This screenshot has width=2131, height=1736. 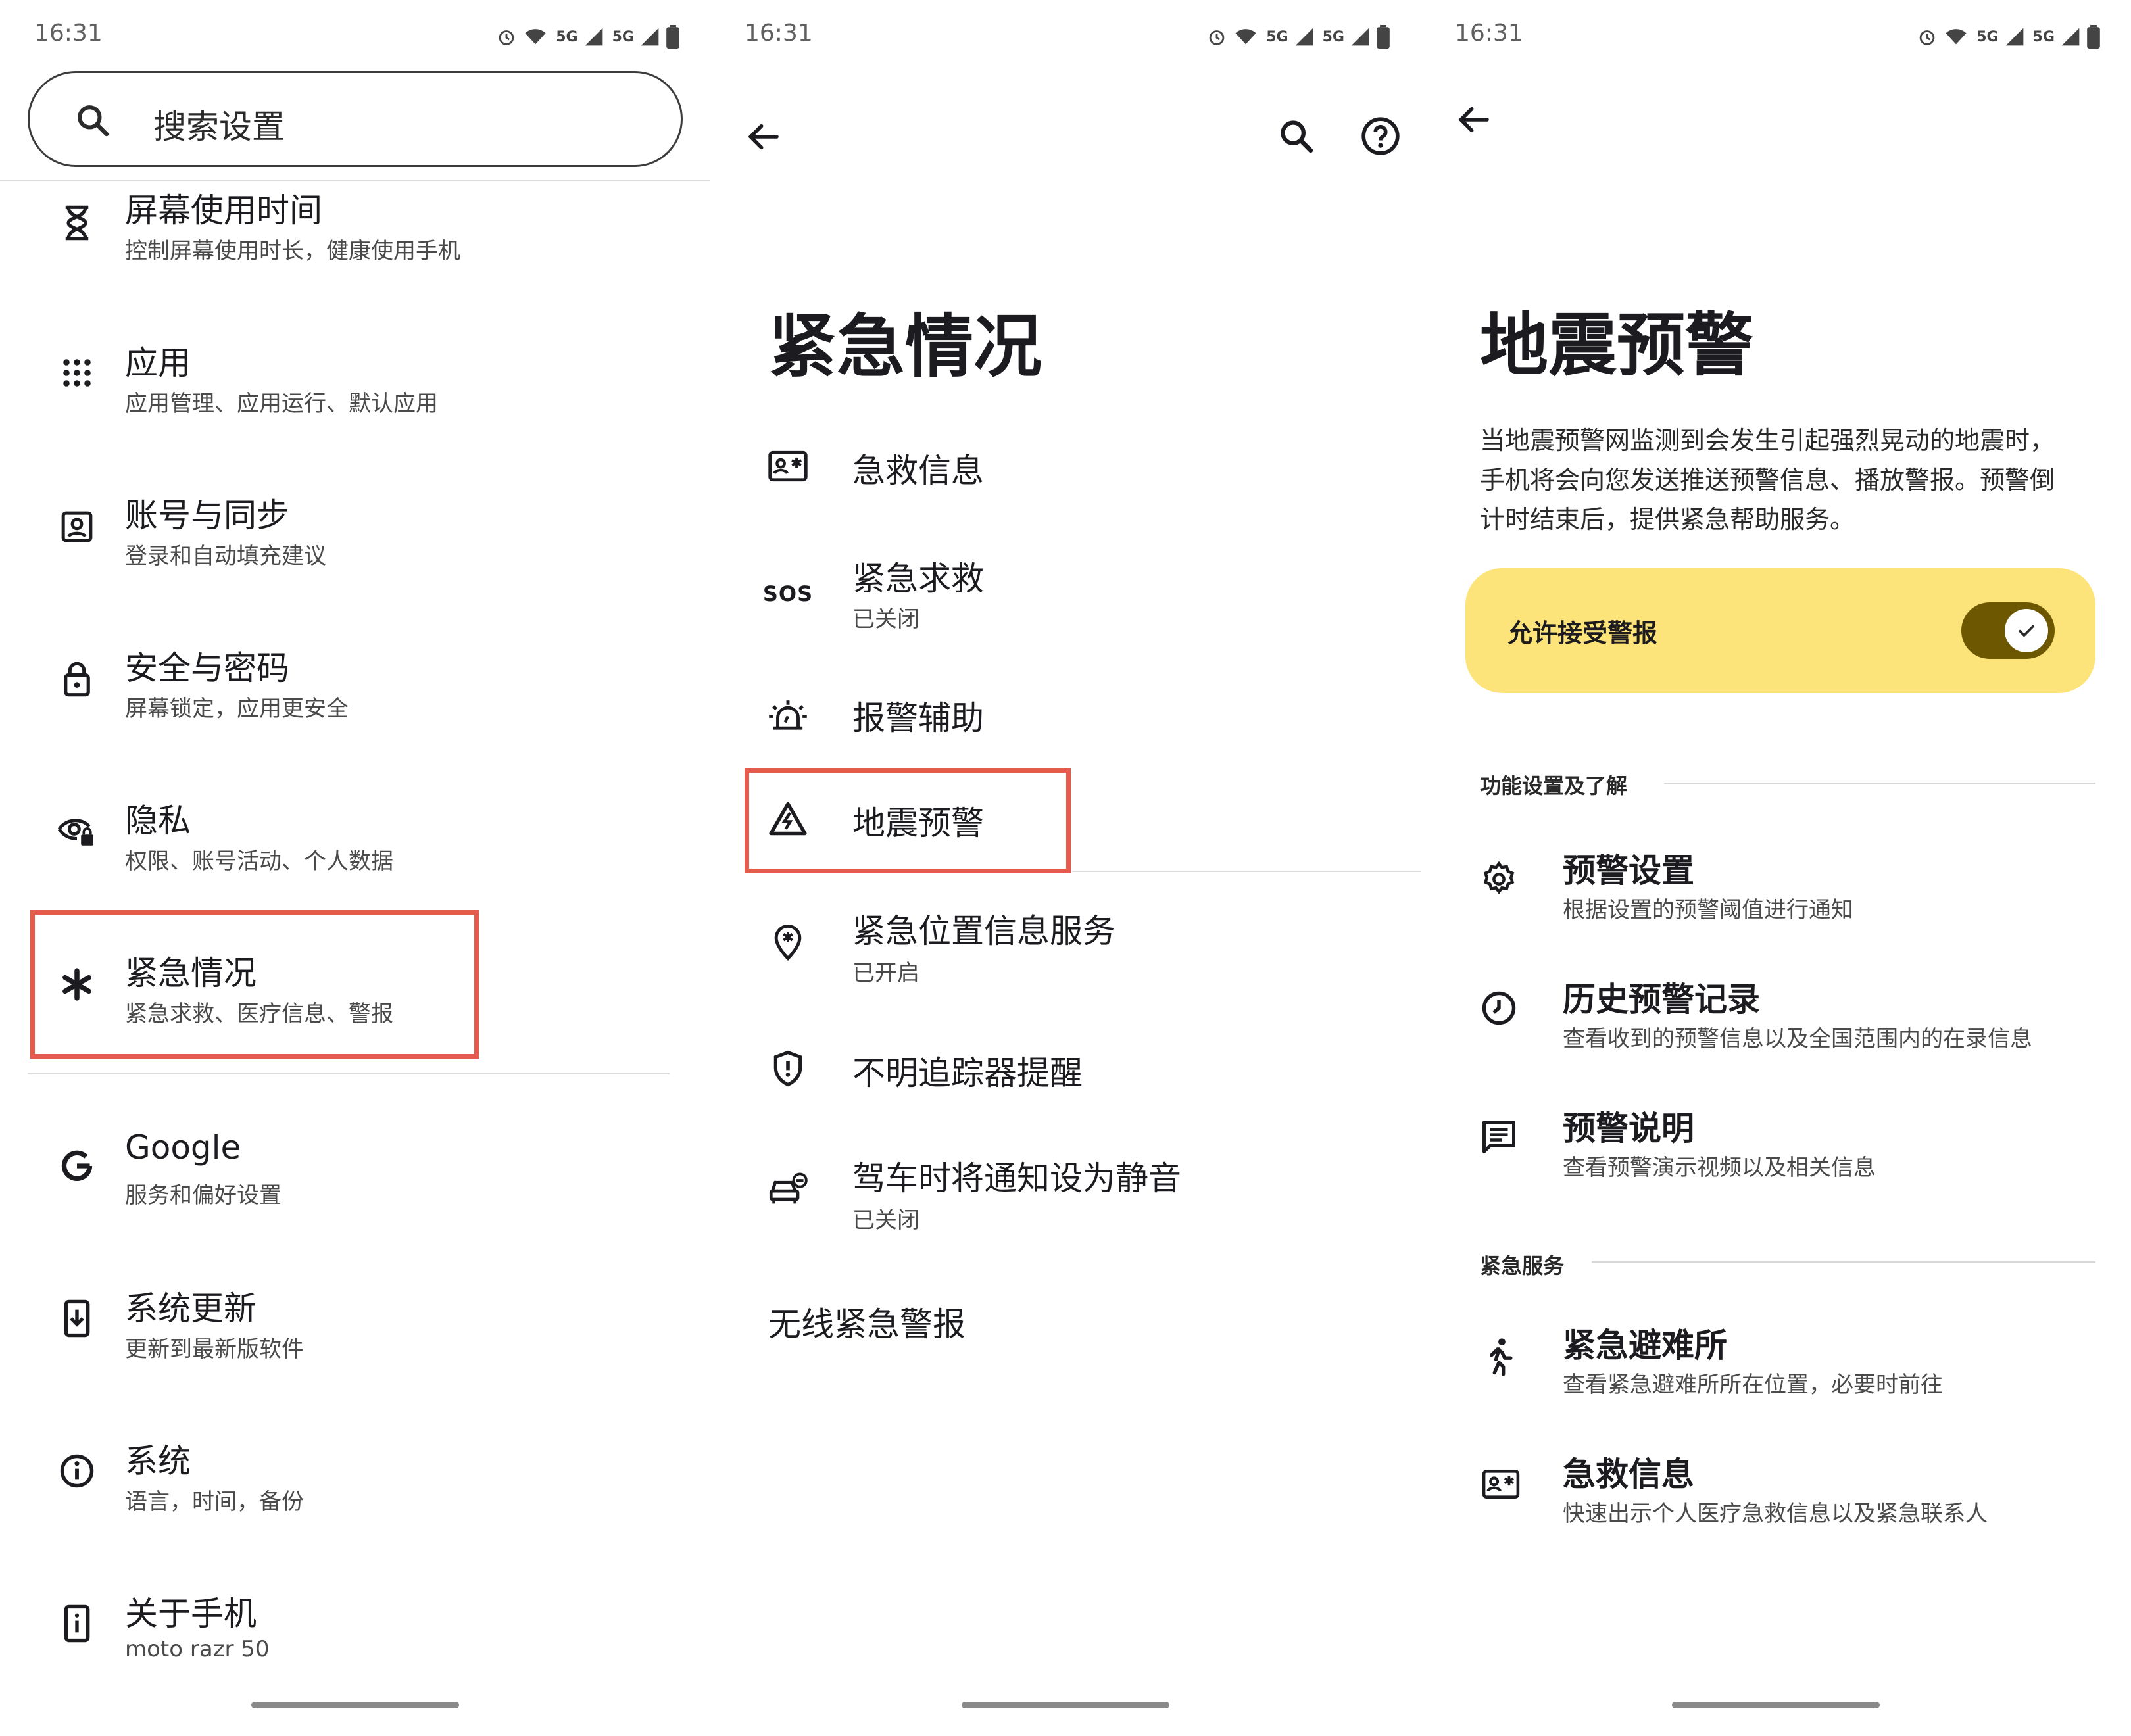 I want to click on item-title: 关于手机, so click(x=191, y=1614).